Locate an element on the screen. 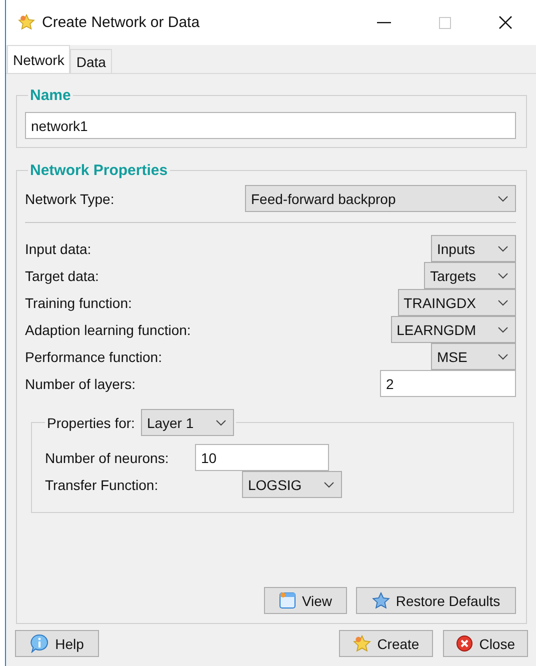 The image size is (536, 666). field-label: Number of layers: is located at coordinates (80, 384).